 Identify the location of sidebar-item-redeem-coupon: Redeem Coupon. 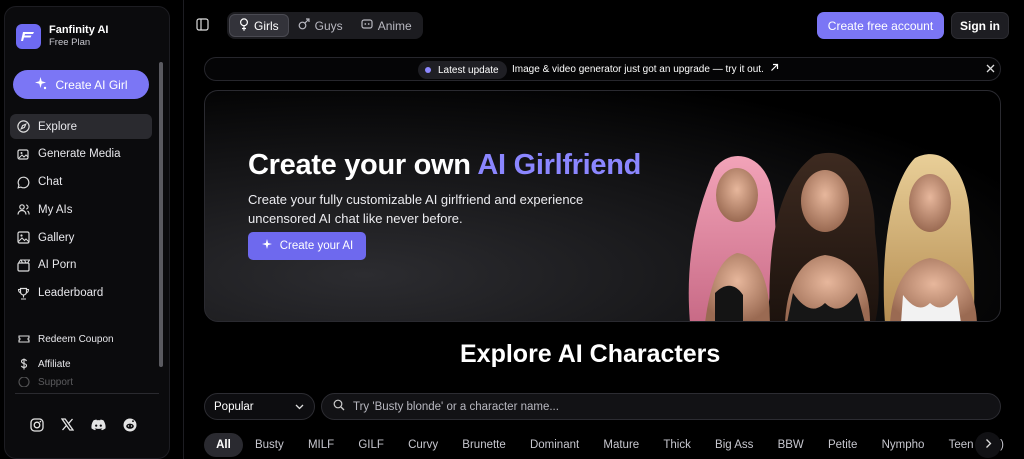
(81, 339).